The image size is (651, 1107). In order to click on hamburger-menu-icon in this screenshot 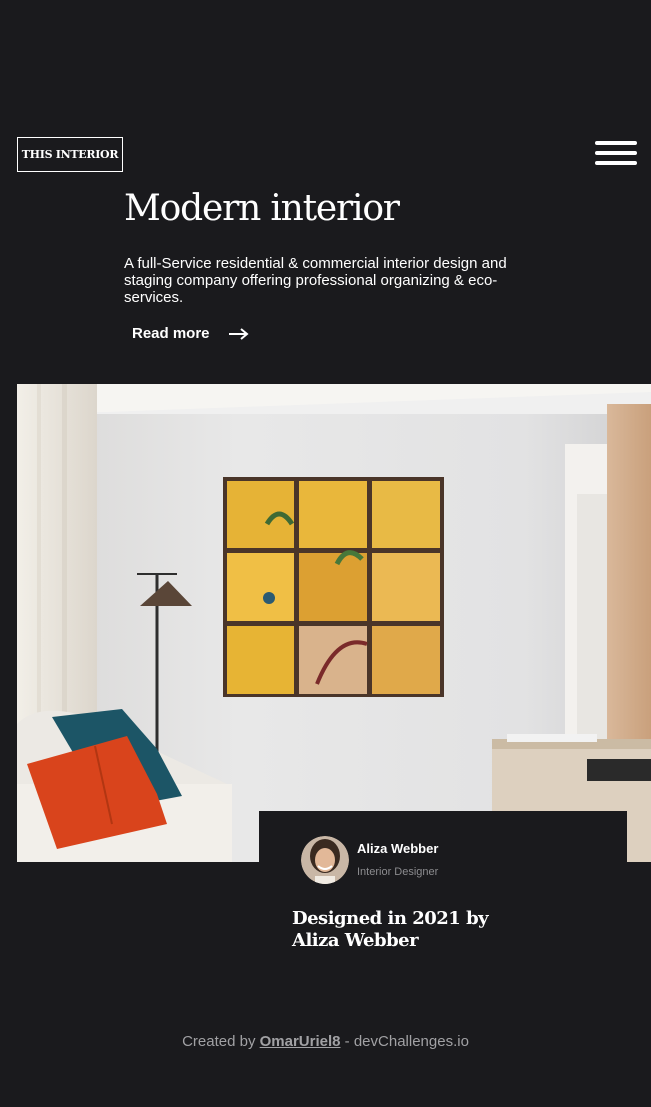, I will do `click(616, 153)`.